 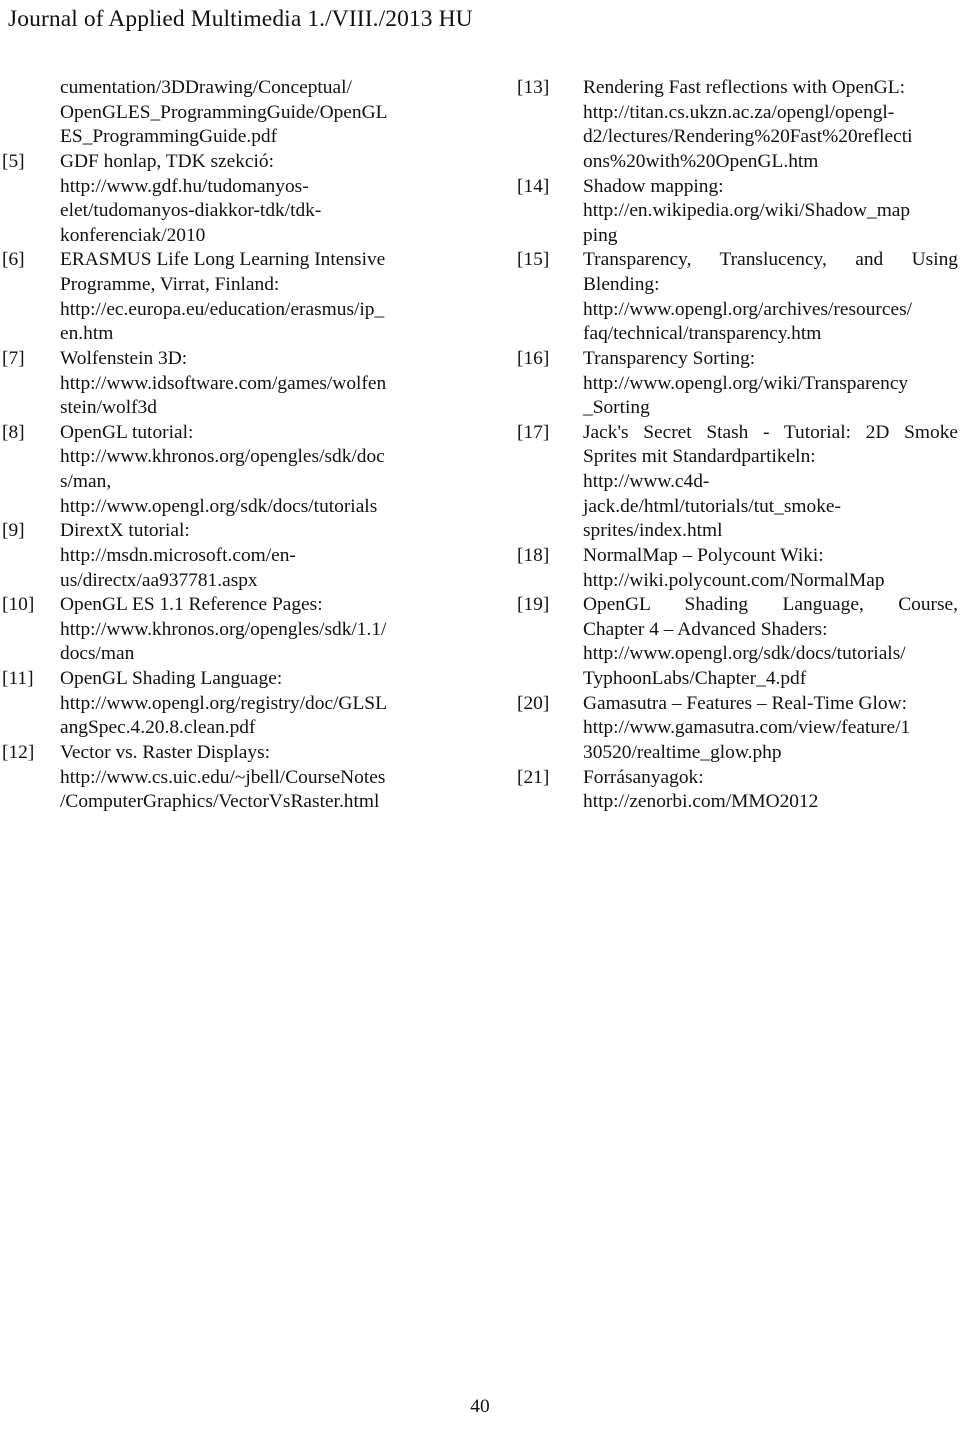 What do you see at coordinates (169, 137) in the screenshot?
I see `reference-line: ES_ProgrammingGuide.pdf` at bounding box center [169, 137].